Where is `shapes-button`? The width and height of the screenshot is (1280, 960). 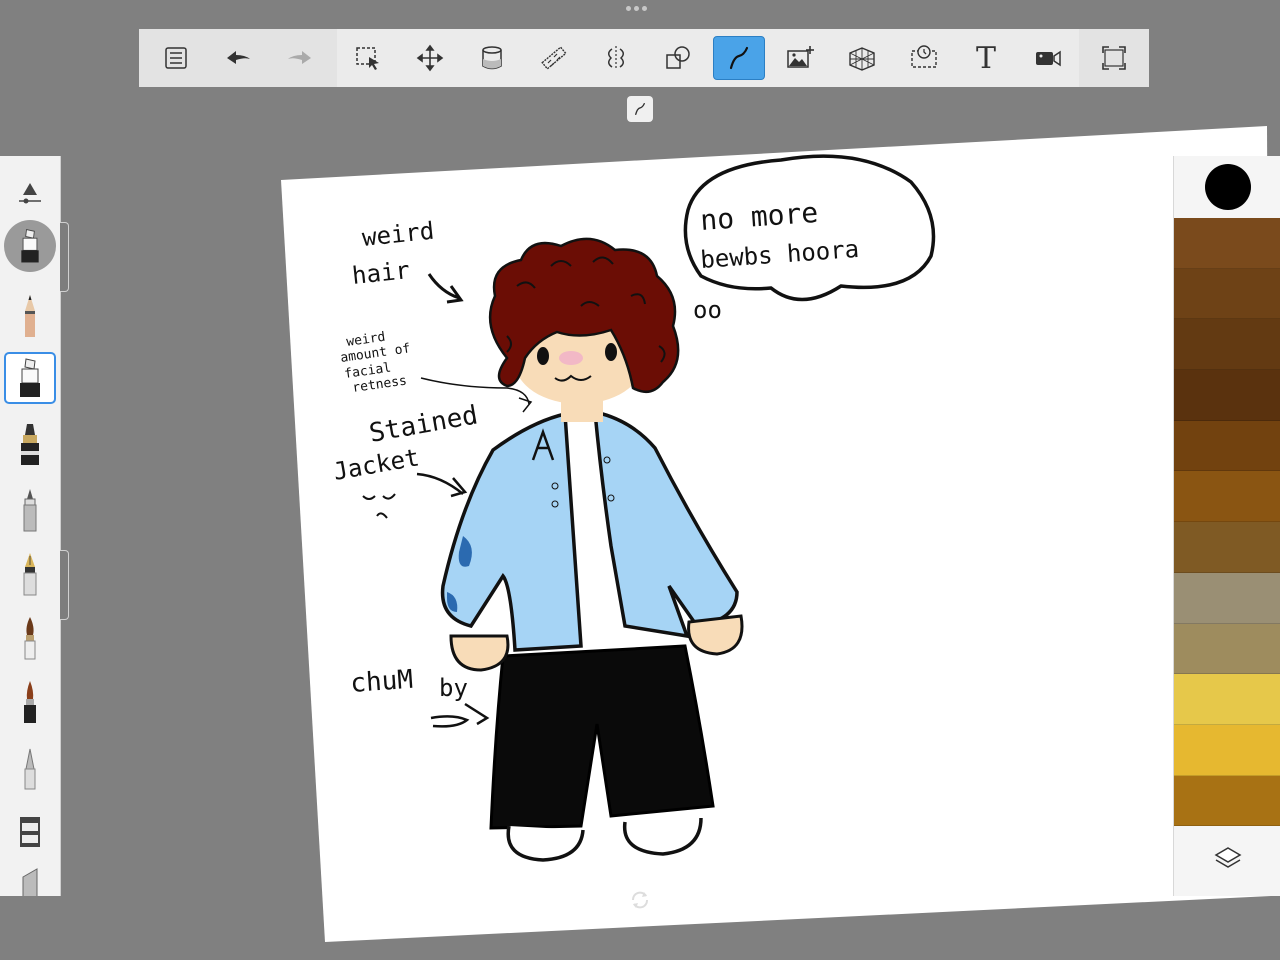
shapes-button is located at coordinates (678, 58).